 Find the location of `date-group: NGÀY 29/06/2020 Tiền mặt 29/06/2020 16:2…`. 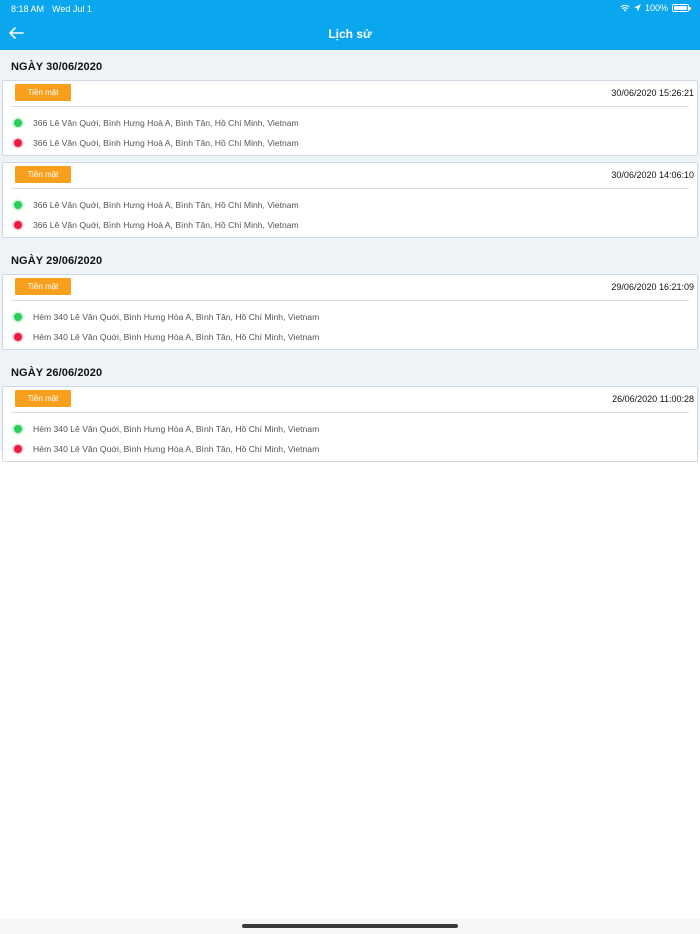

date-group: NGÀY 29/06/2020 Tiền mặt 29/06/2020 16:2… is located at coordinates (350, 300).